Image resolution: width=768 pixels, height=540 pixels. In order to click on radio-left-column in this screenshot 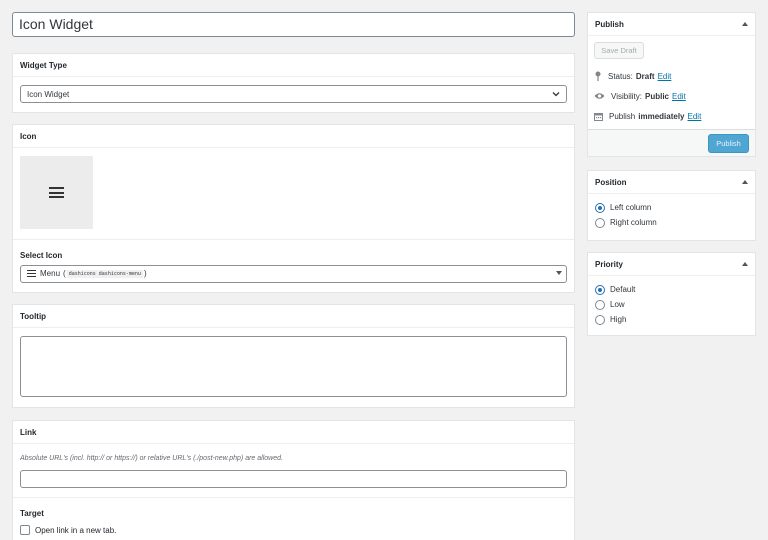, I will do `click(600, 207)`.